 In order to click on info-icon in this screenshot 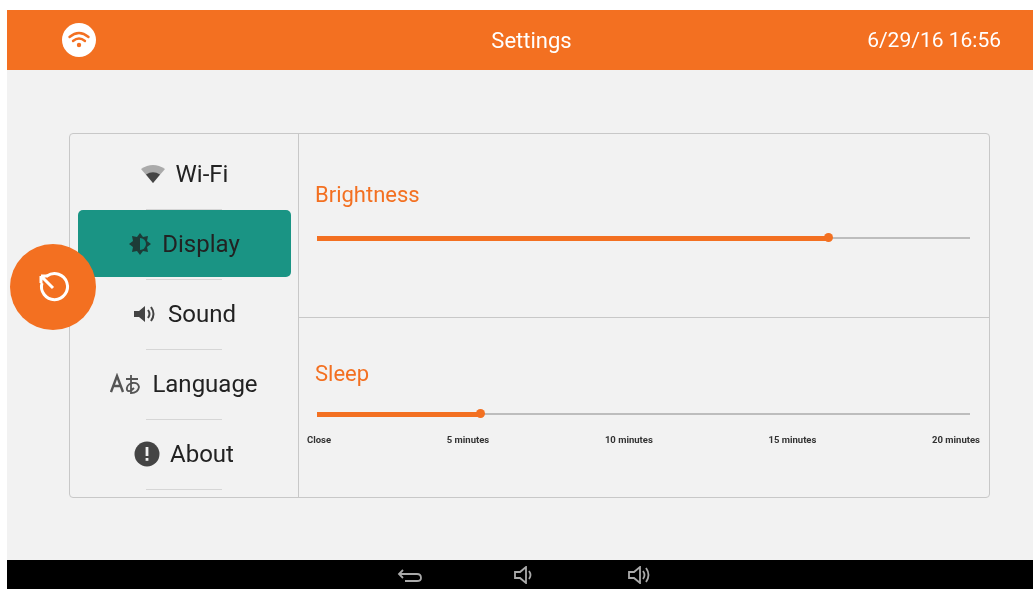, I will do `click(147, 453)`.